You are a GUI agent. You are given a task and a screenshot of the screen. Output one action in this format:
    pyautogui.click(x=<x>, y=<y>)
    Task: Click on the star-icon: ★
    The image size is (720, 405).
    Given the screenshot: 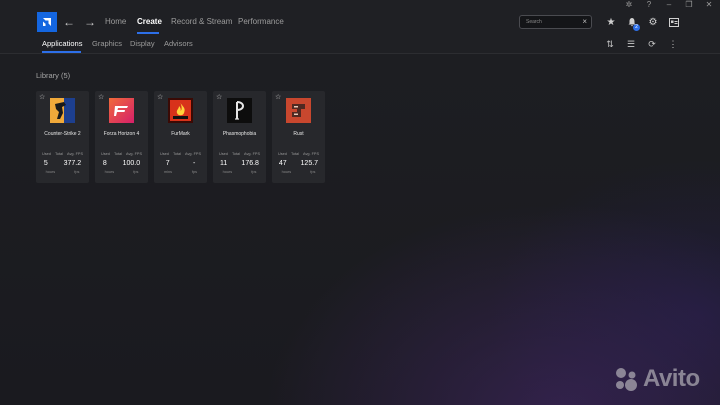 What is the action you would take?
    pyautogui.click(x=611, y=22)
    